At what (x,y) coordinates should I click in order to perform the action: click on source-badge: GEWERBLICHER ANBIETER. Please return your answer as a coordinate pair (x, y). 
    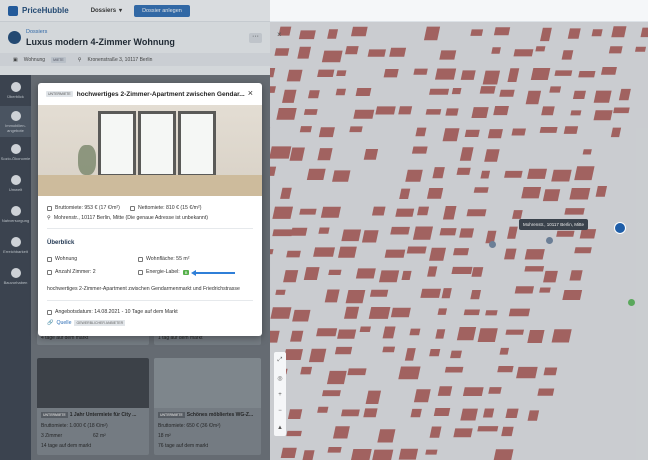
    Looking at the image, I should click on (100, 323).